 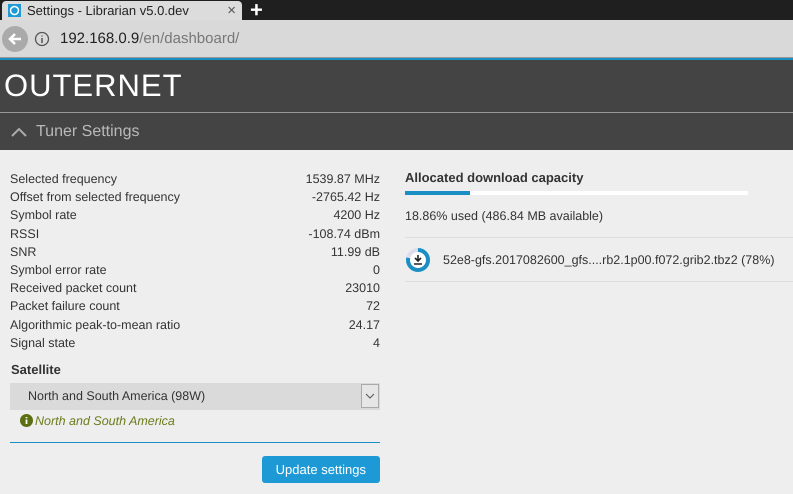 What do you see at coordinates (373, 306) in the screenshot?
I see `stat-value: 72` at bounding box center [373, 306].